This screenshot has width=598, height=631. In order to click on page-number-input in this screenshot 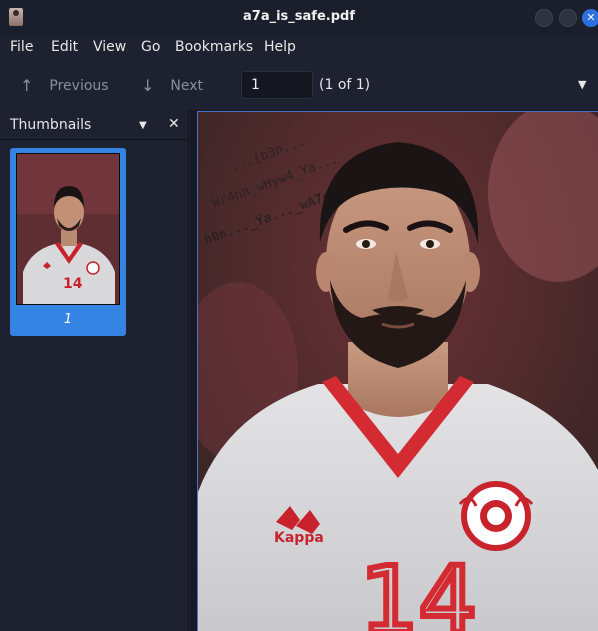, I will do `click(277, 85)`.